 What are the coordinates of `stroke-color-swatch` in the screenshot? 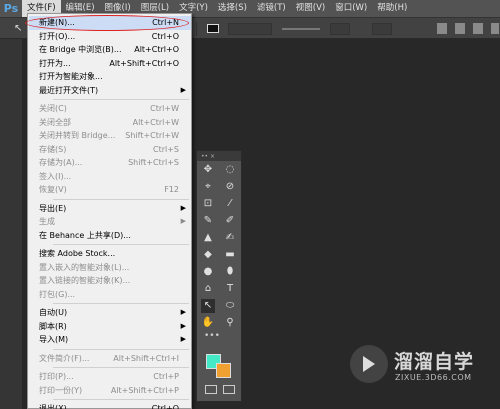 It's located at (213, 28).